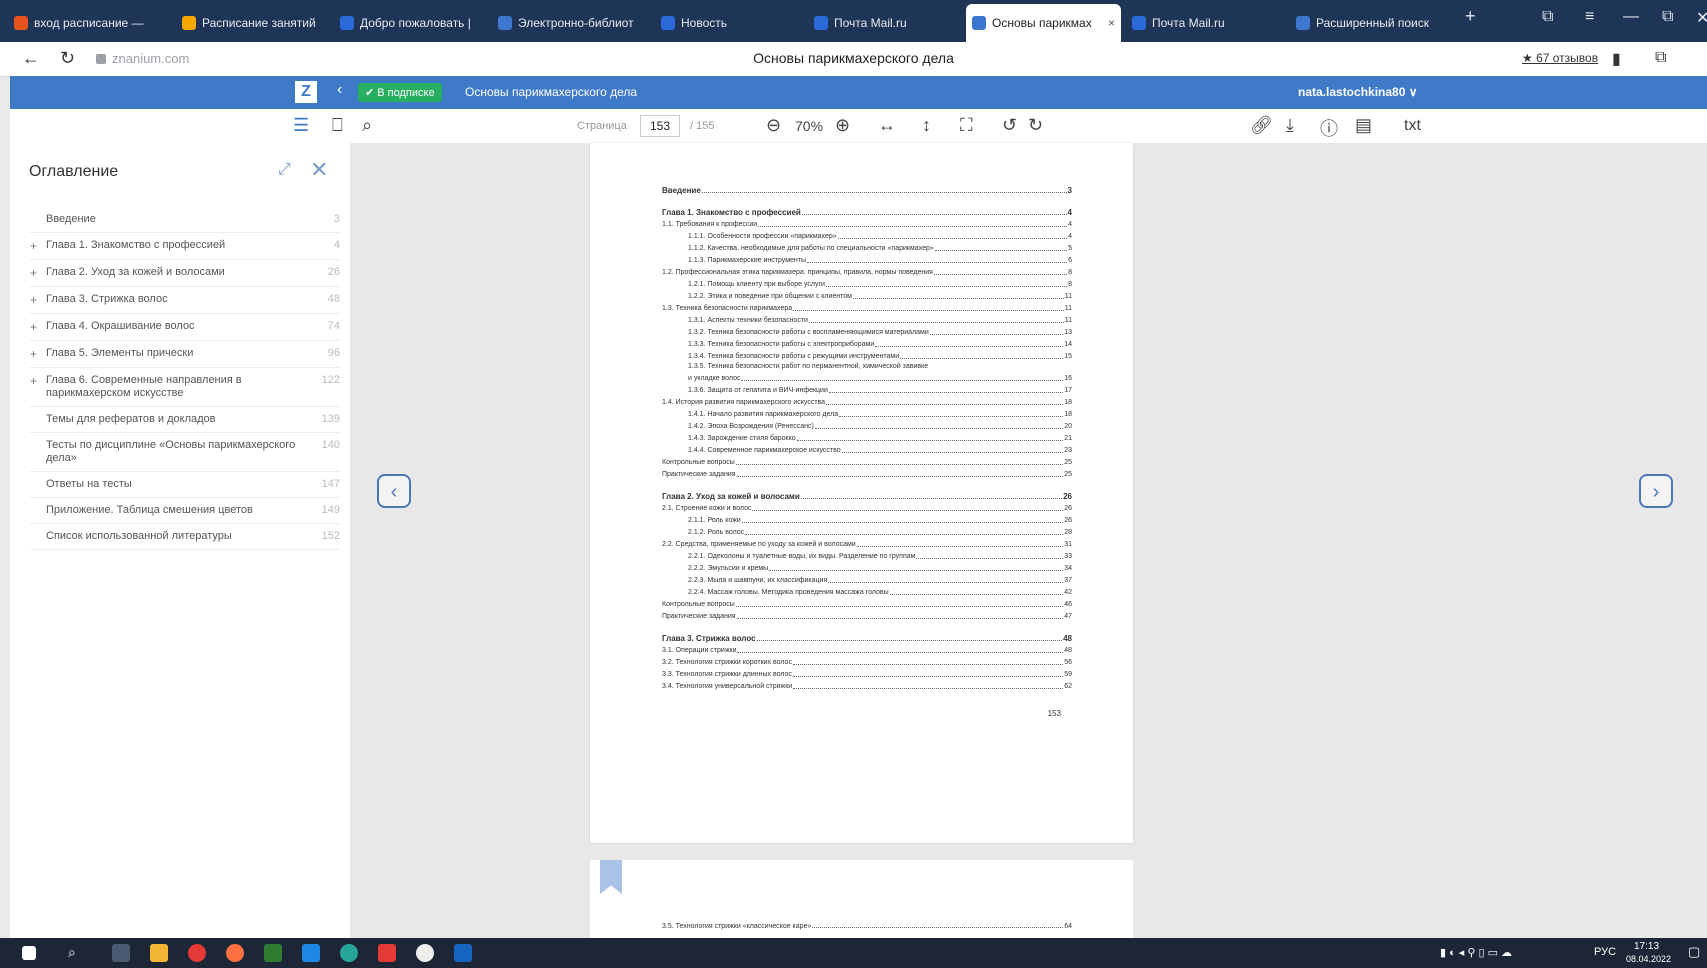  I want to click on close-window-icon: ✕, so click(1701, 18).